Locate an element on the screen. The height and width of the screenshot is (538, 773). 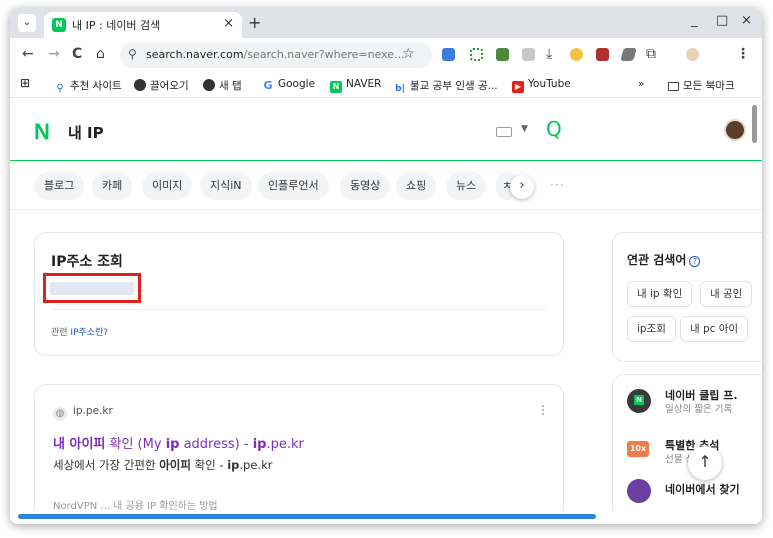
related-chip: 내 ip 확인 is located at coordinates (660, 294).